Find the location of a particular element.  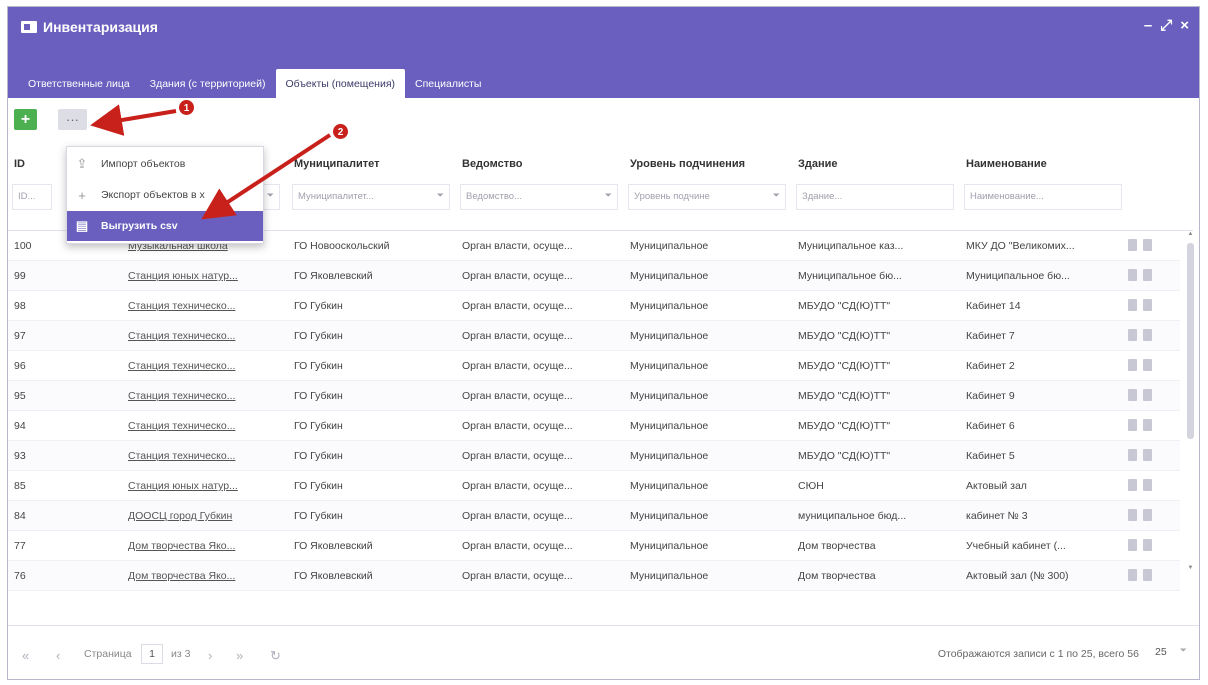

annotation-badge-1: 1 is located at coordinates (186, 107).